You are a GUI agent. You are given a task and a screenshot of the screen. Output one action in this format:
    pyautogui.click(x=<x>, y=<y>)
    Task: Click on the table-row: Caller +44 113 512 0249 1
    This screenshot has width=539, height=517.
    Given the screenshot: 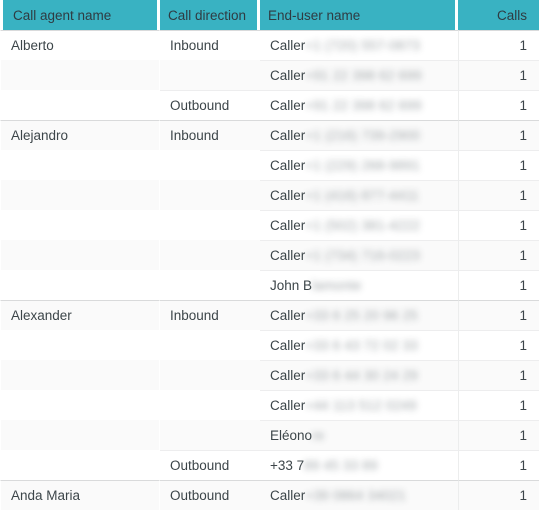 What is the action you would take?
    pyautogui.click(x=269, y=405)
    